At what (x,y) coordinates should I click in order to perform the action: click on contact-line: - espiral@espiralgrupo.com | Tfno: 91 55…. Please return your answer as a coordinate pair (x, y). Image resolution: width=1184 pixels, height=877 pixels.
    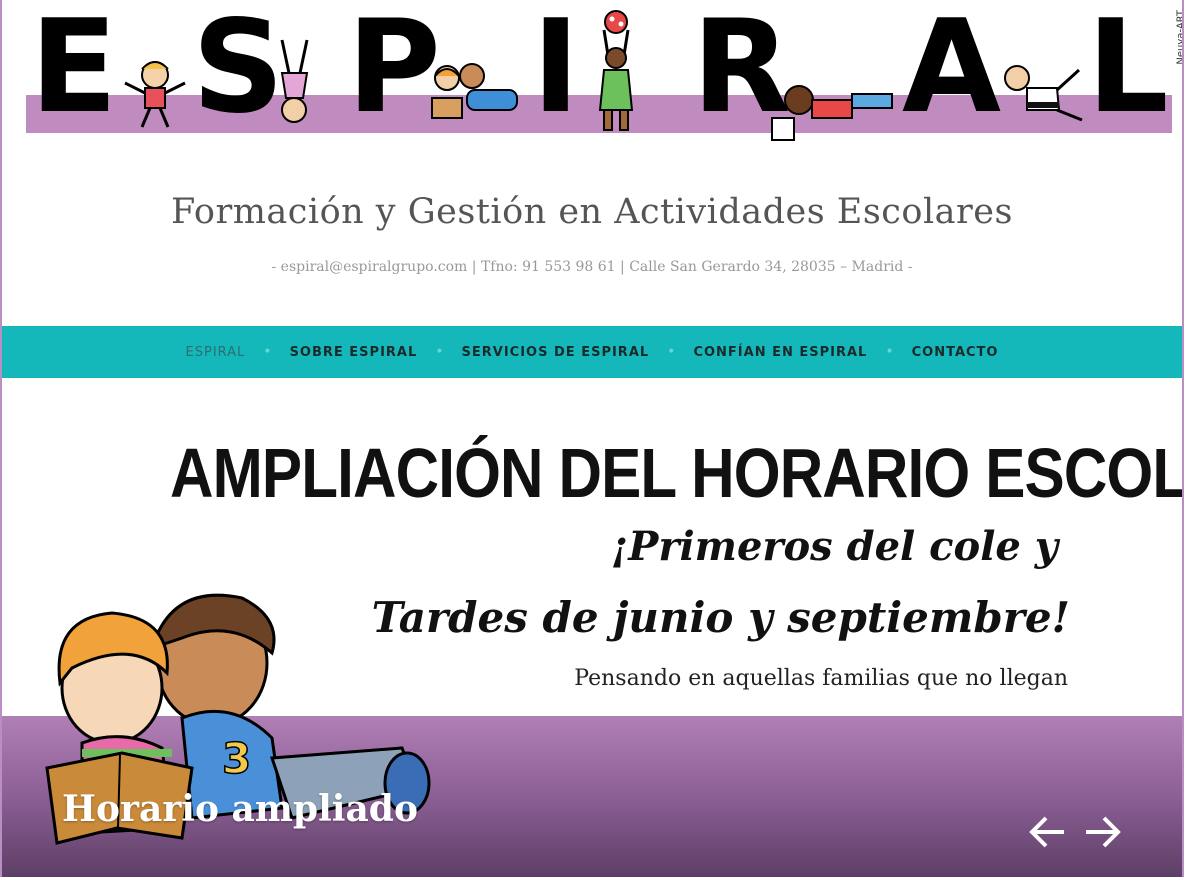
    Looking at the image, I should click on (592, 267).